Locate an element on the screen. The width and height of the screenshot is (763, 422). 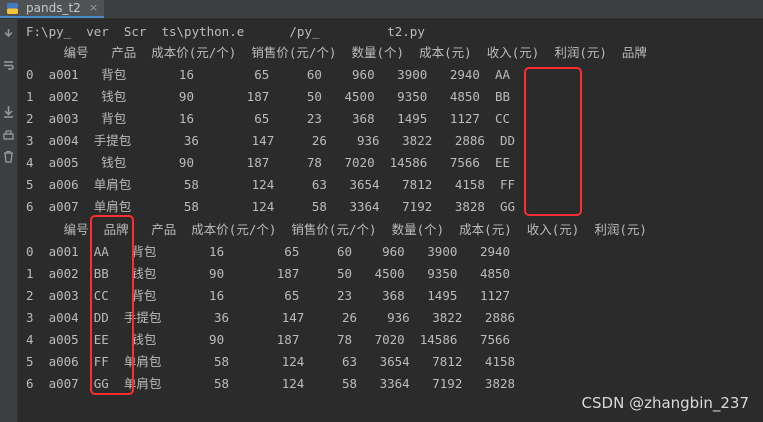
script-path-line: F:\py_ ver Scr ts\python.e /py_ t2.py is located at coordinates (225, 31).